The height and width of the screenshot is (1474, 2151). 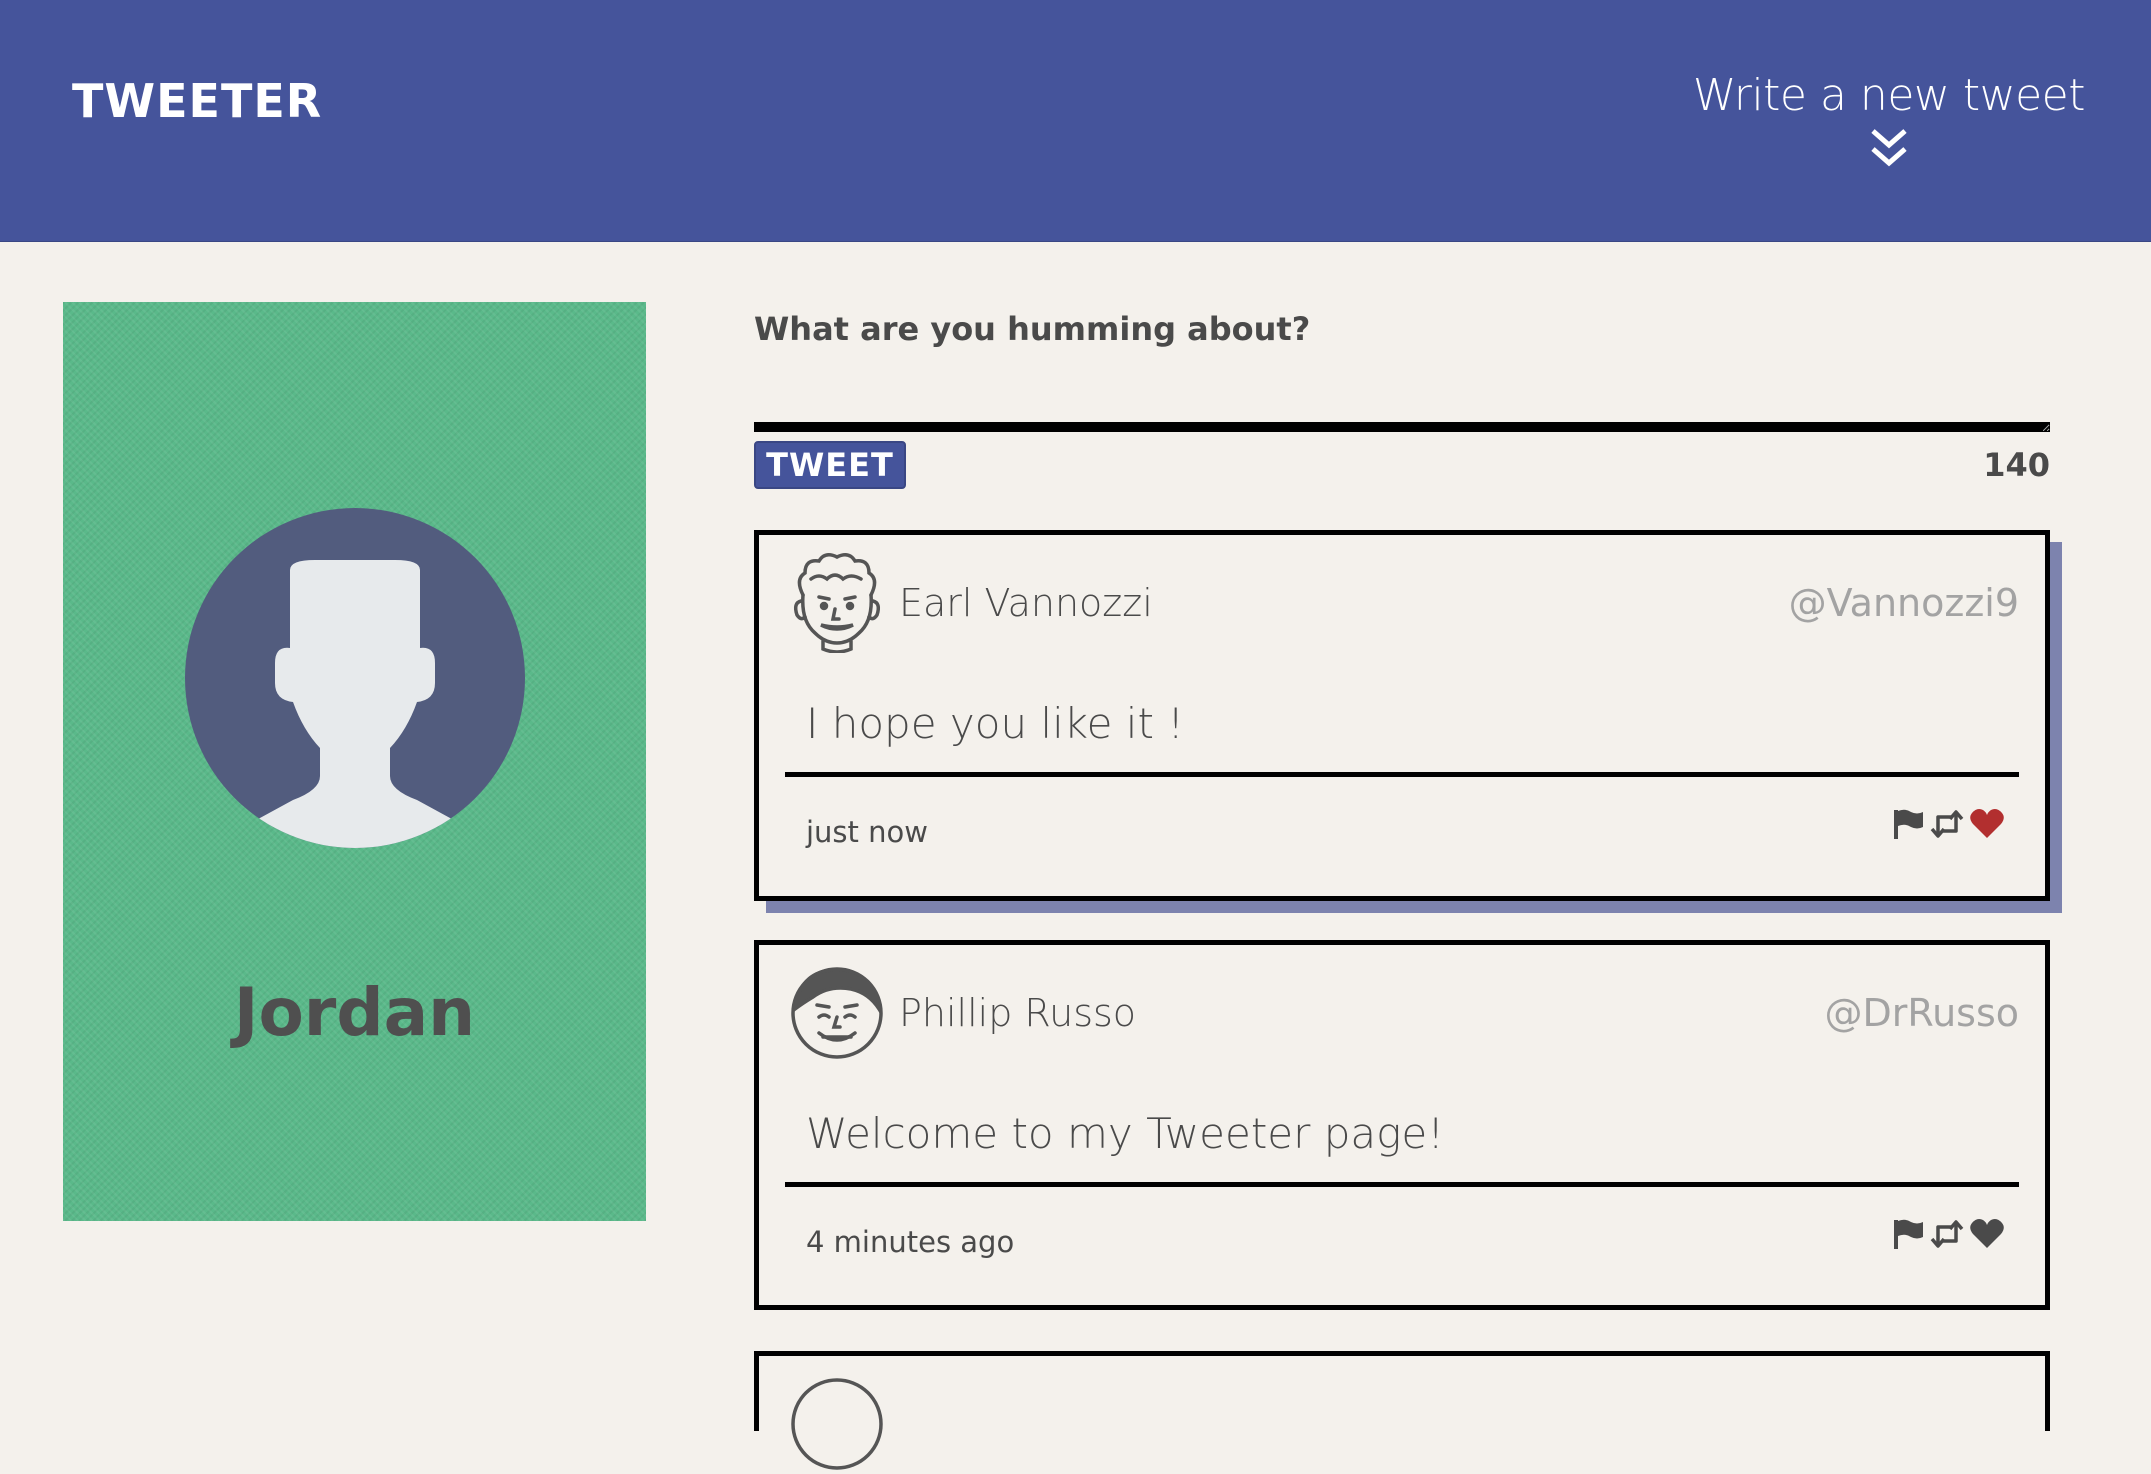 What do you see at coordinates (197, 101) in the screenshot?
I see `brand-logo: TWEETER` at bounding box center [197, 101].